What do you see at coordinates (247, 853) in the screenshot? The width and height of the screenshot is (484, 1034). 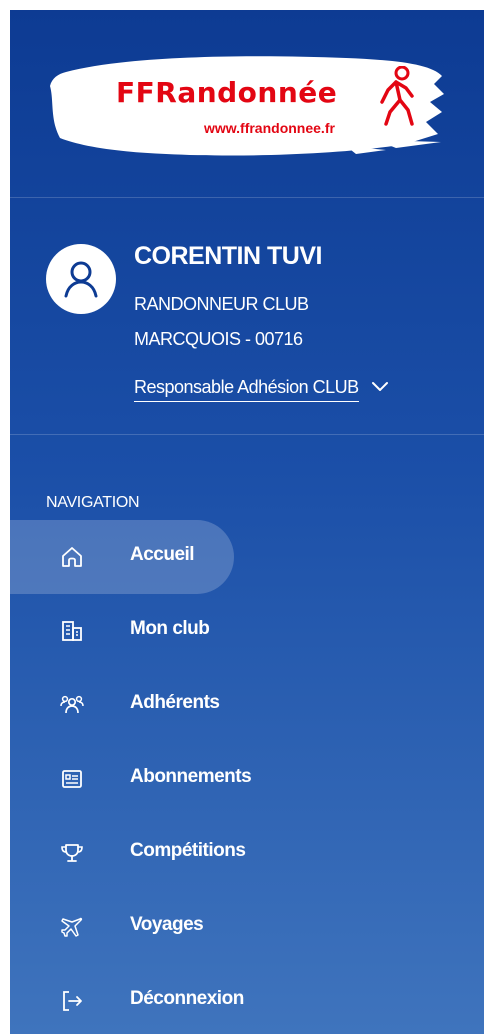 I see `nav-item-competitions: Compétitions` at bounding box center [247, 853].